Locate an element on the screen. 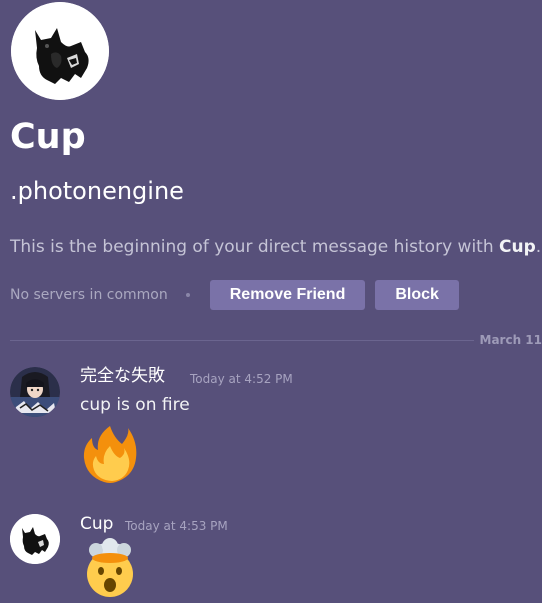 The height and width of the screenshot is (603, 542). dm-intro-name: Cup is located at coordinates (517, 247).